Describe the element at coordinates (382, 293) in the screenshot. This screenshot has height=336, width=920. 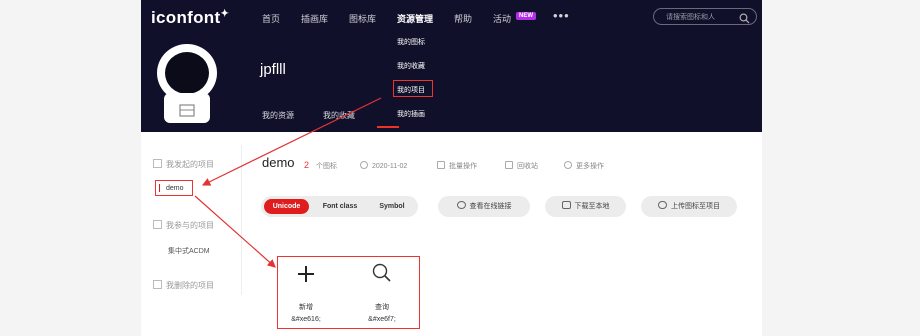
I see `icon-card-search: 查询 &#xe6f7;` at that location.